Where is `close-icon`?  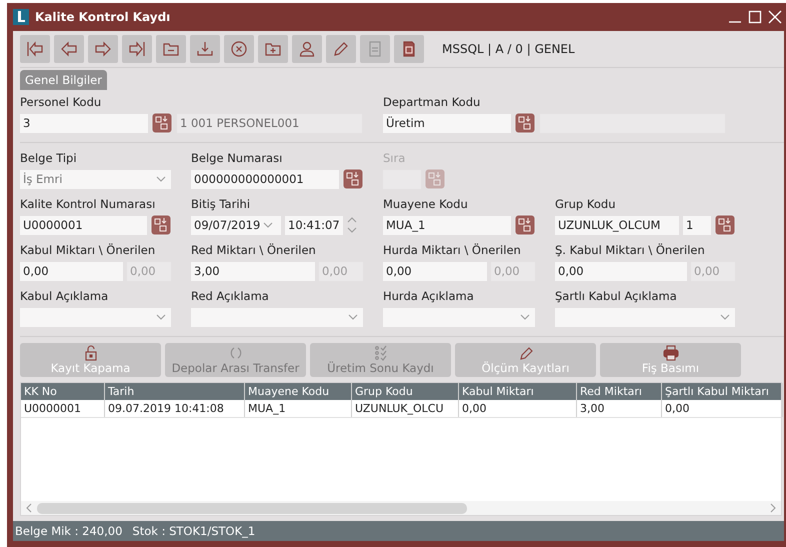
close-icon is located at coordinates (775, 17).